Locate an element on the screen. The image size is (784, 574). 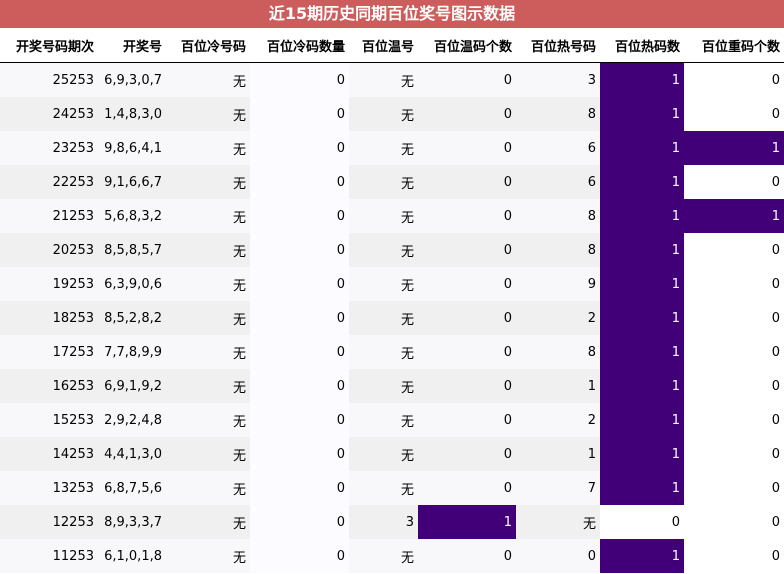
draw-number-cell: 8,5,8,5,7 is located at coordinates (132, 250).